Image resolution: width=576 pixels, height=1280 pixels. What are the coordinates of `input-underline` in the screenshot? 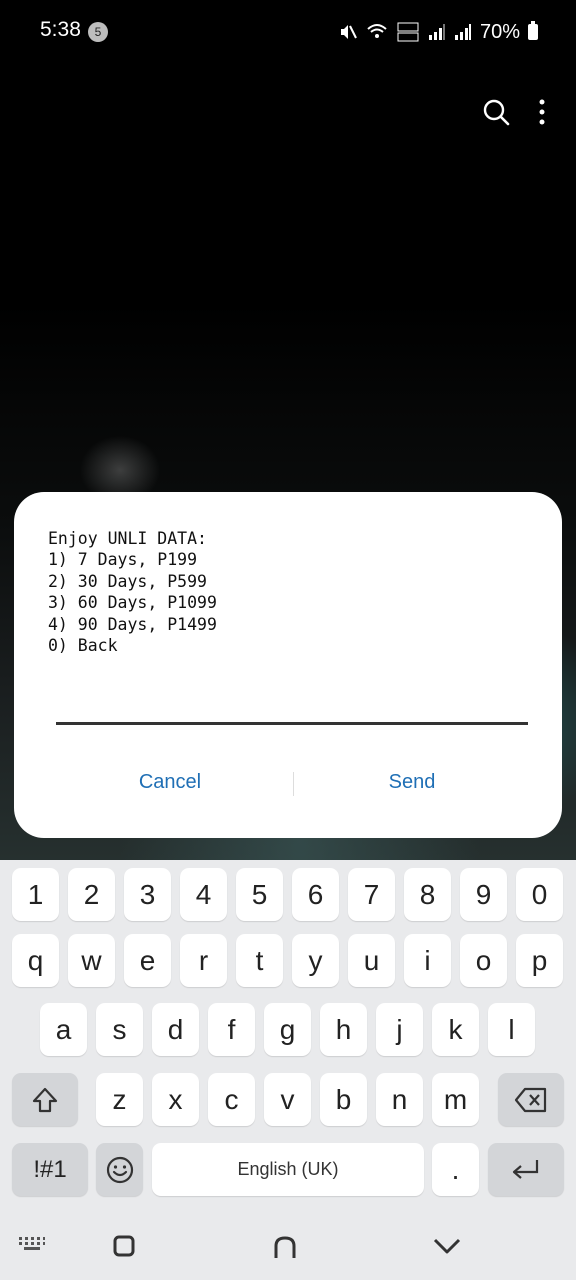 It's located at (292, 723).